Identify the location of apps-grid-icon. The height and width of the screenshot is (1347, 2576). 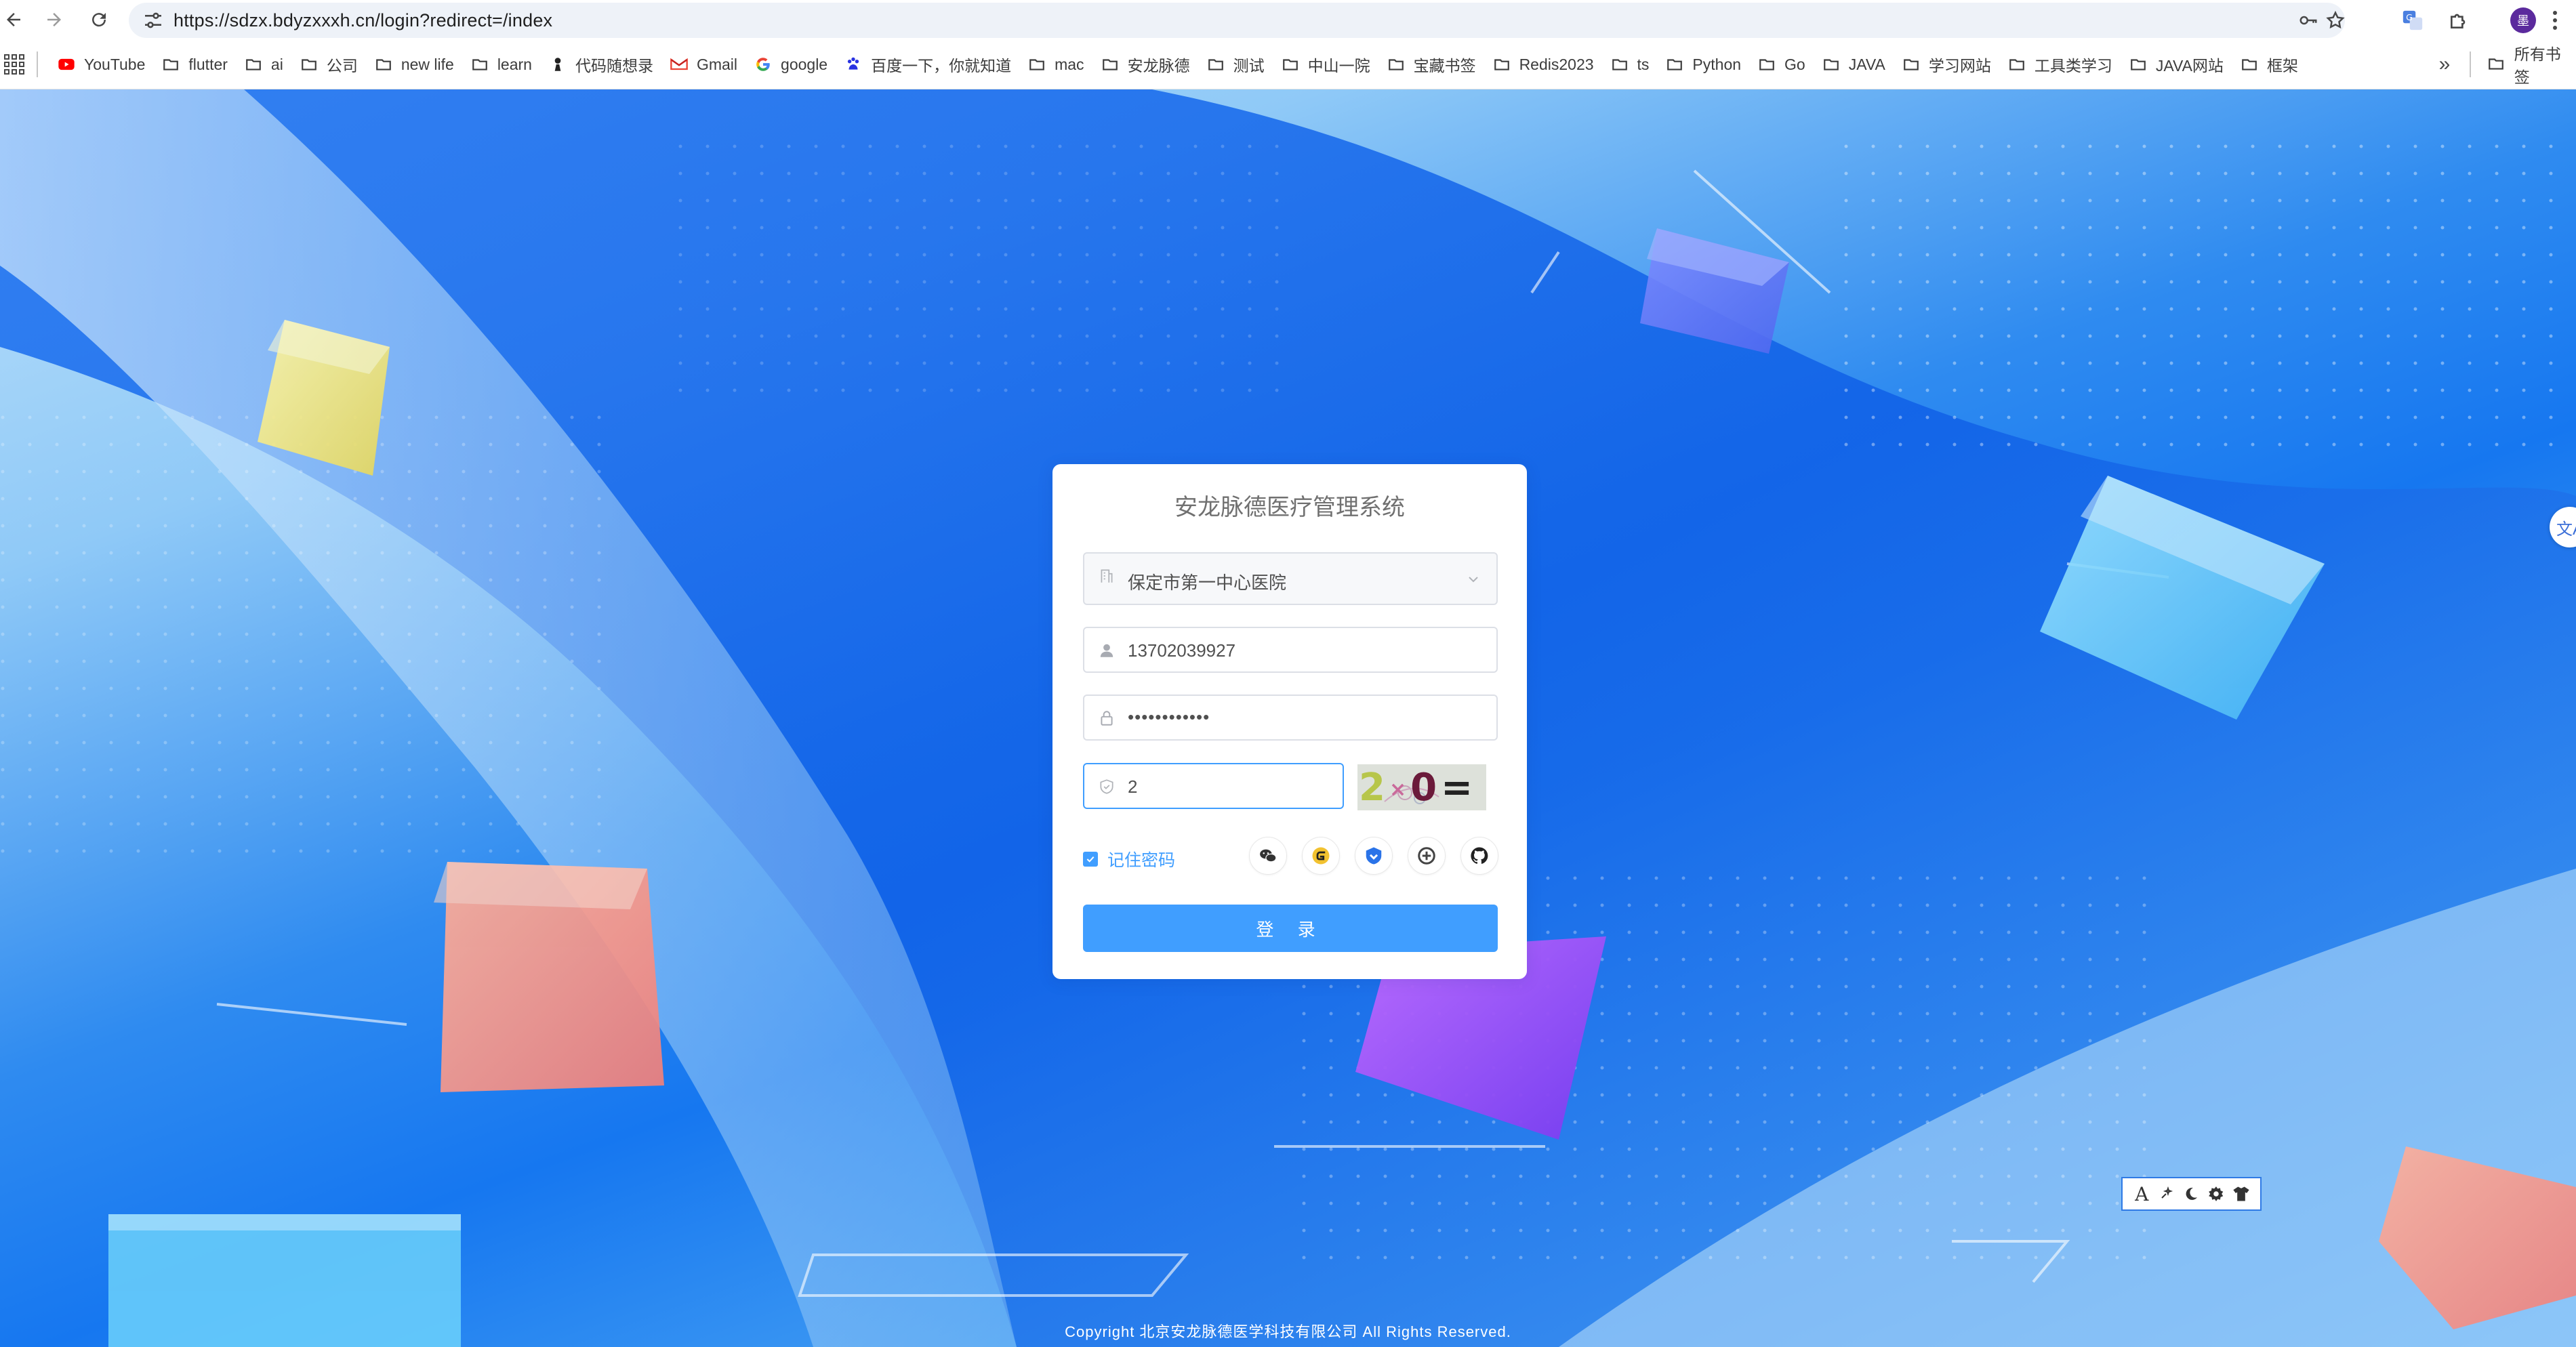
(14, 64).